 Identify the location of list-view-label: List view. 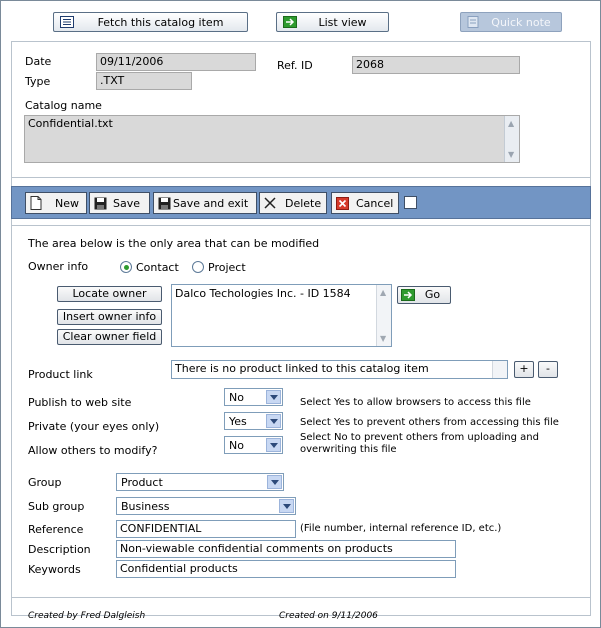
(342, 22).